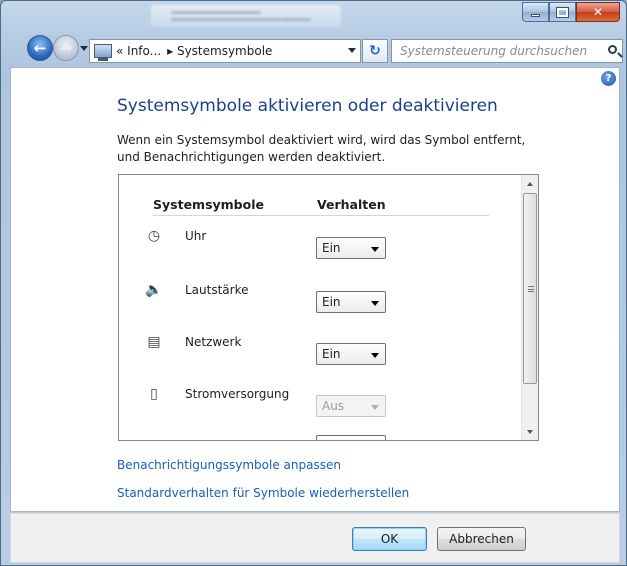  What do you see at coordinates (217, 290) in the screenshot?
I see `row-label: Lautstärke` at bounding box center [217, 290].